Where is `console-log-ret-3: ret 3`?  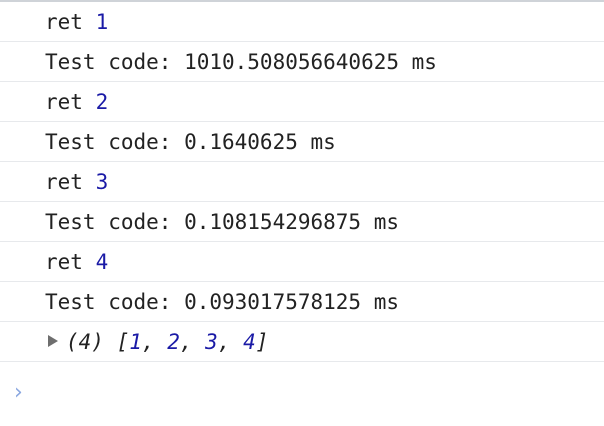
console-log-ret-3: ret 3 is located at coordinates (302, 182).